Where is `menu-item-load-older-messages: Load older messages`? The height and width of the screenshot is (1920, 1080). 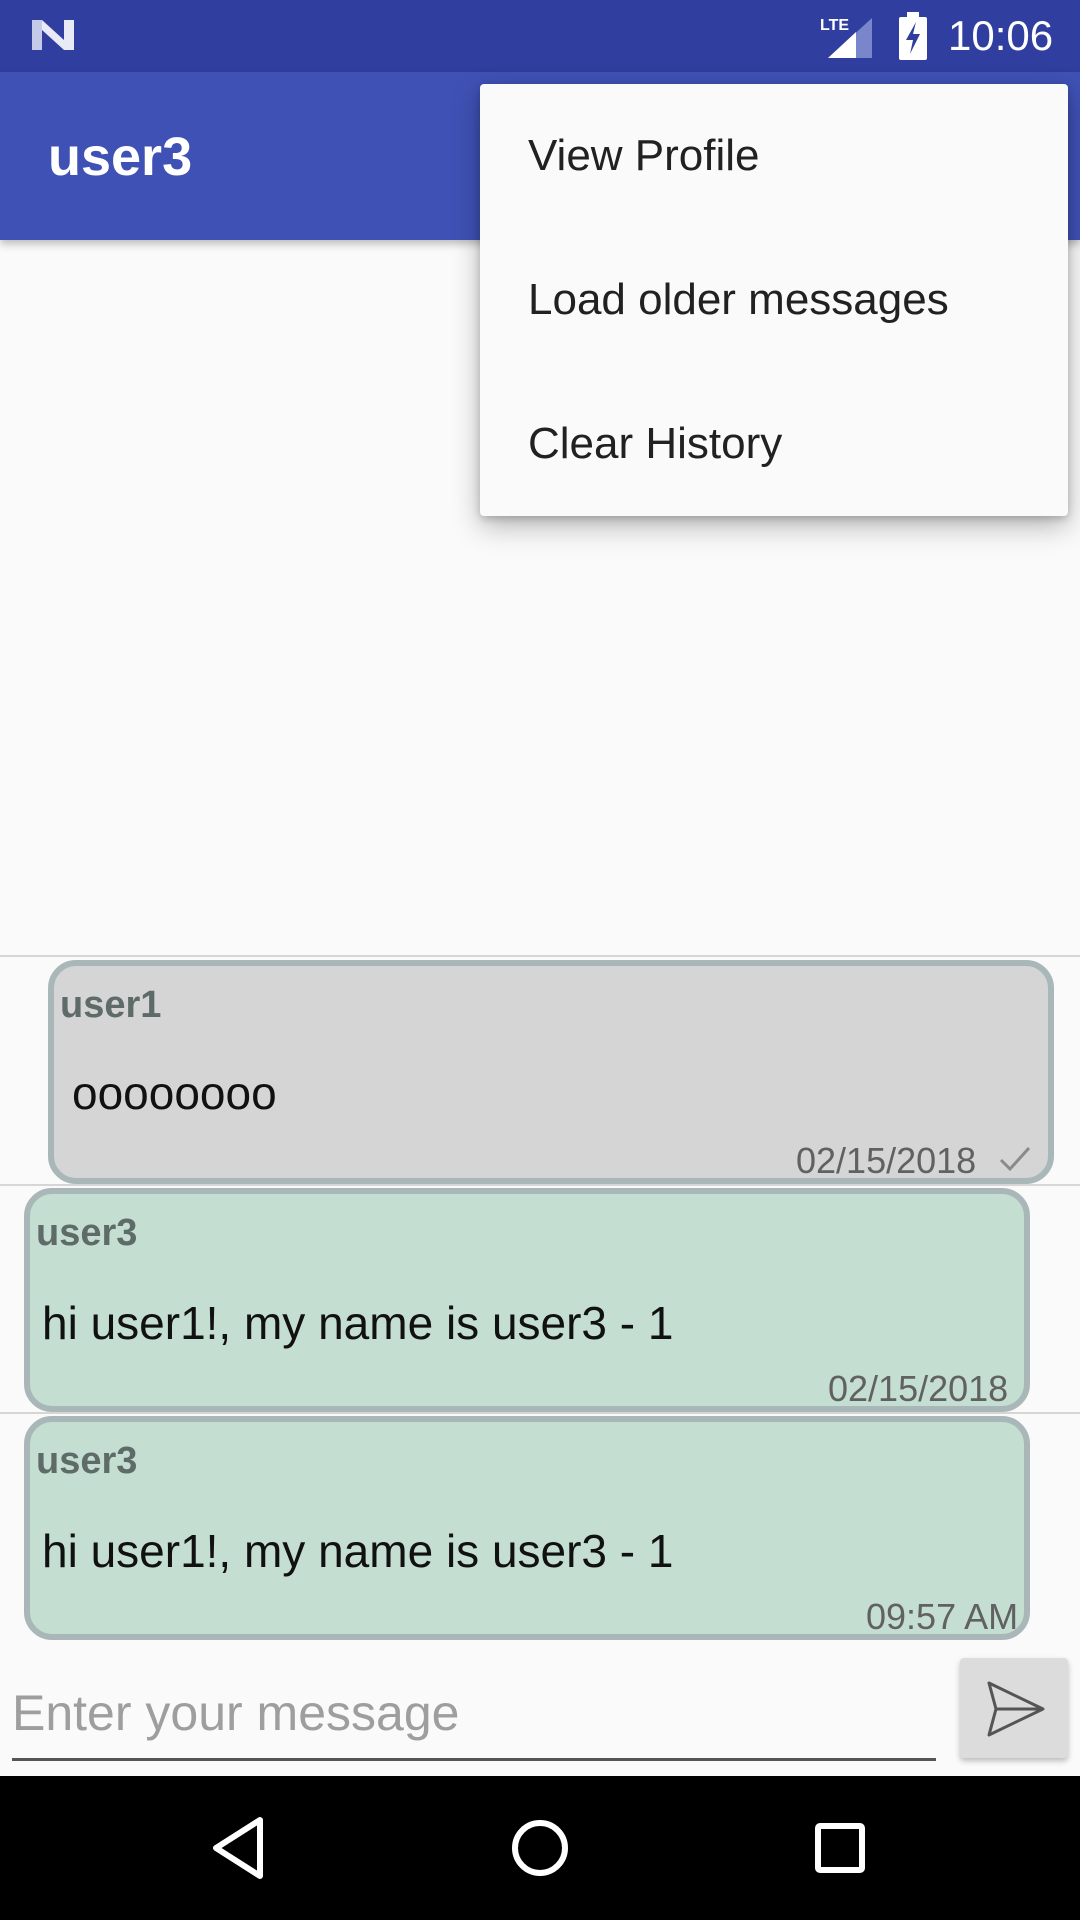 menu-item-load-older-messages: Load older messages is located at coordinates (774, 300).